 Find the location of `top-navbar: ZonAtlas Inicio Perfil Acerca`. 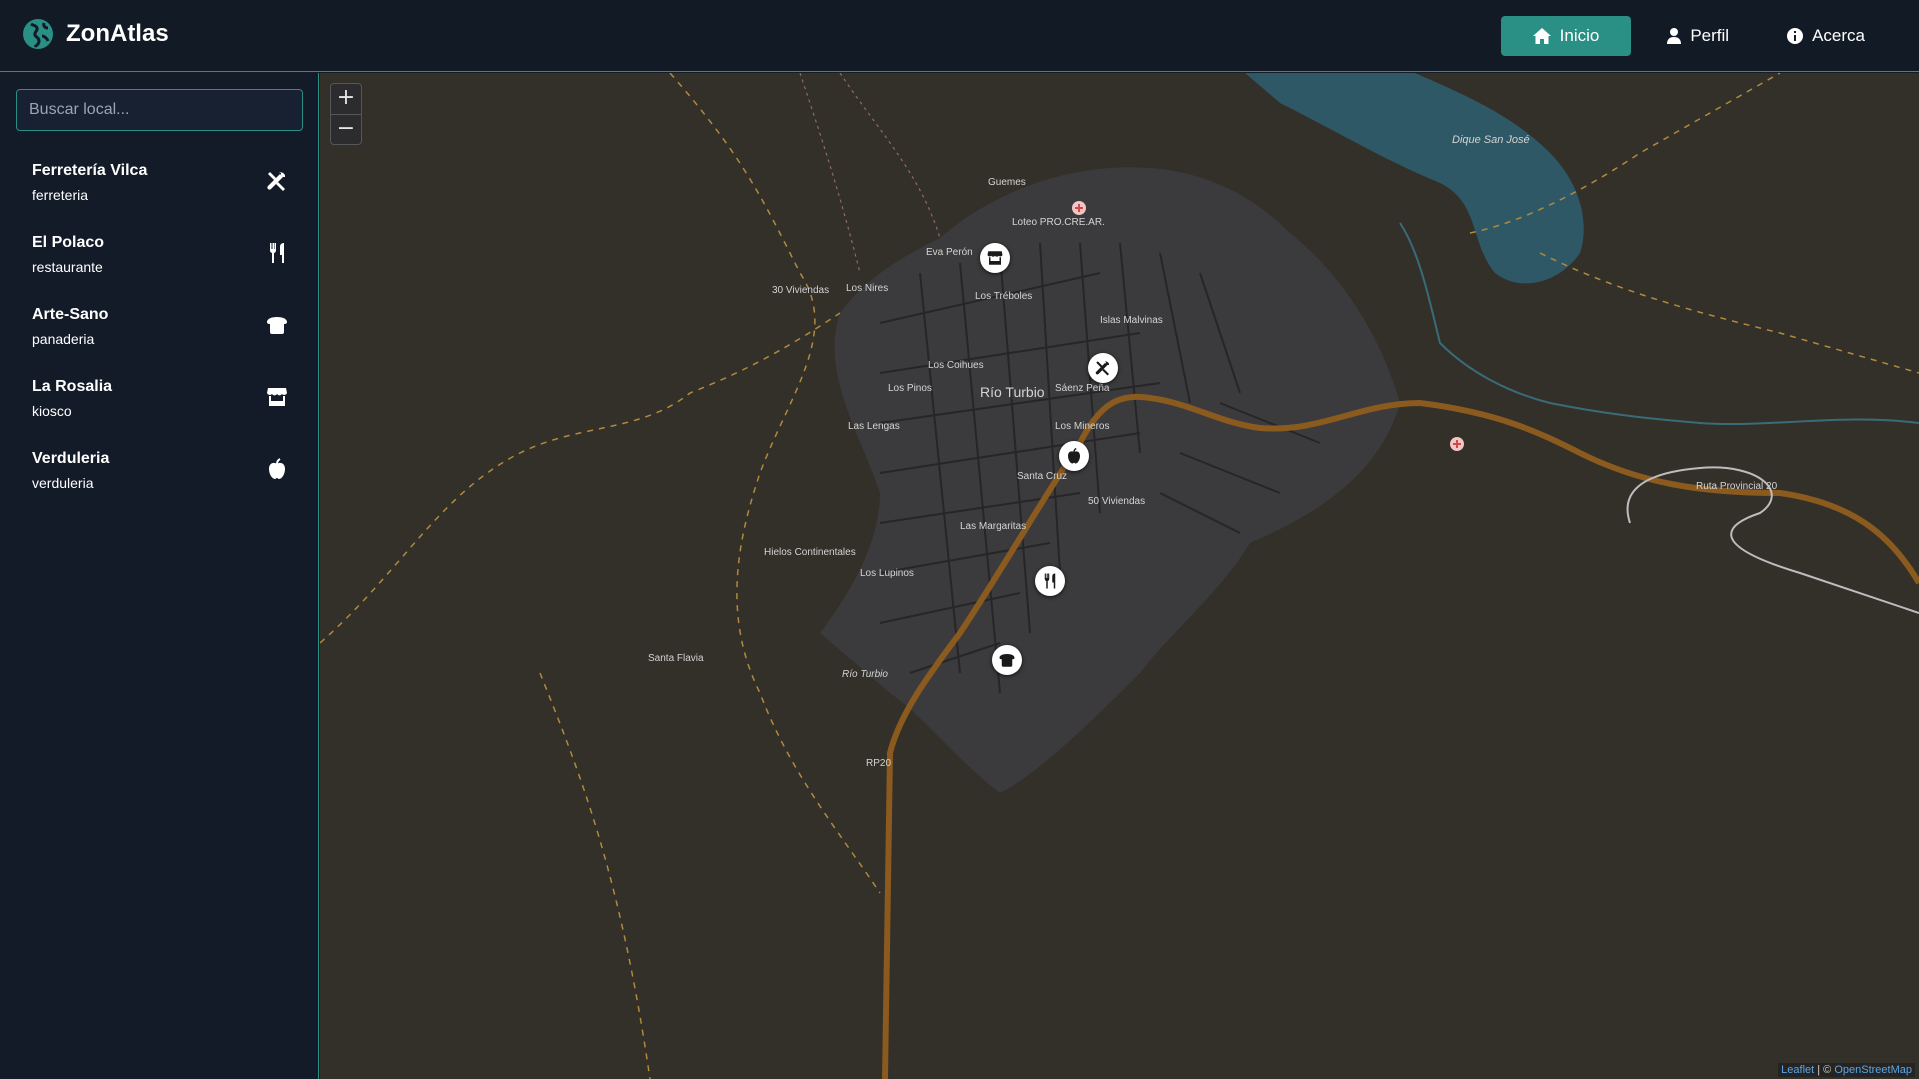

top-navbar: ZonAtlas Inicio Perfil Acerca is located at coordinates (959, 36).